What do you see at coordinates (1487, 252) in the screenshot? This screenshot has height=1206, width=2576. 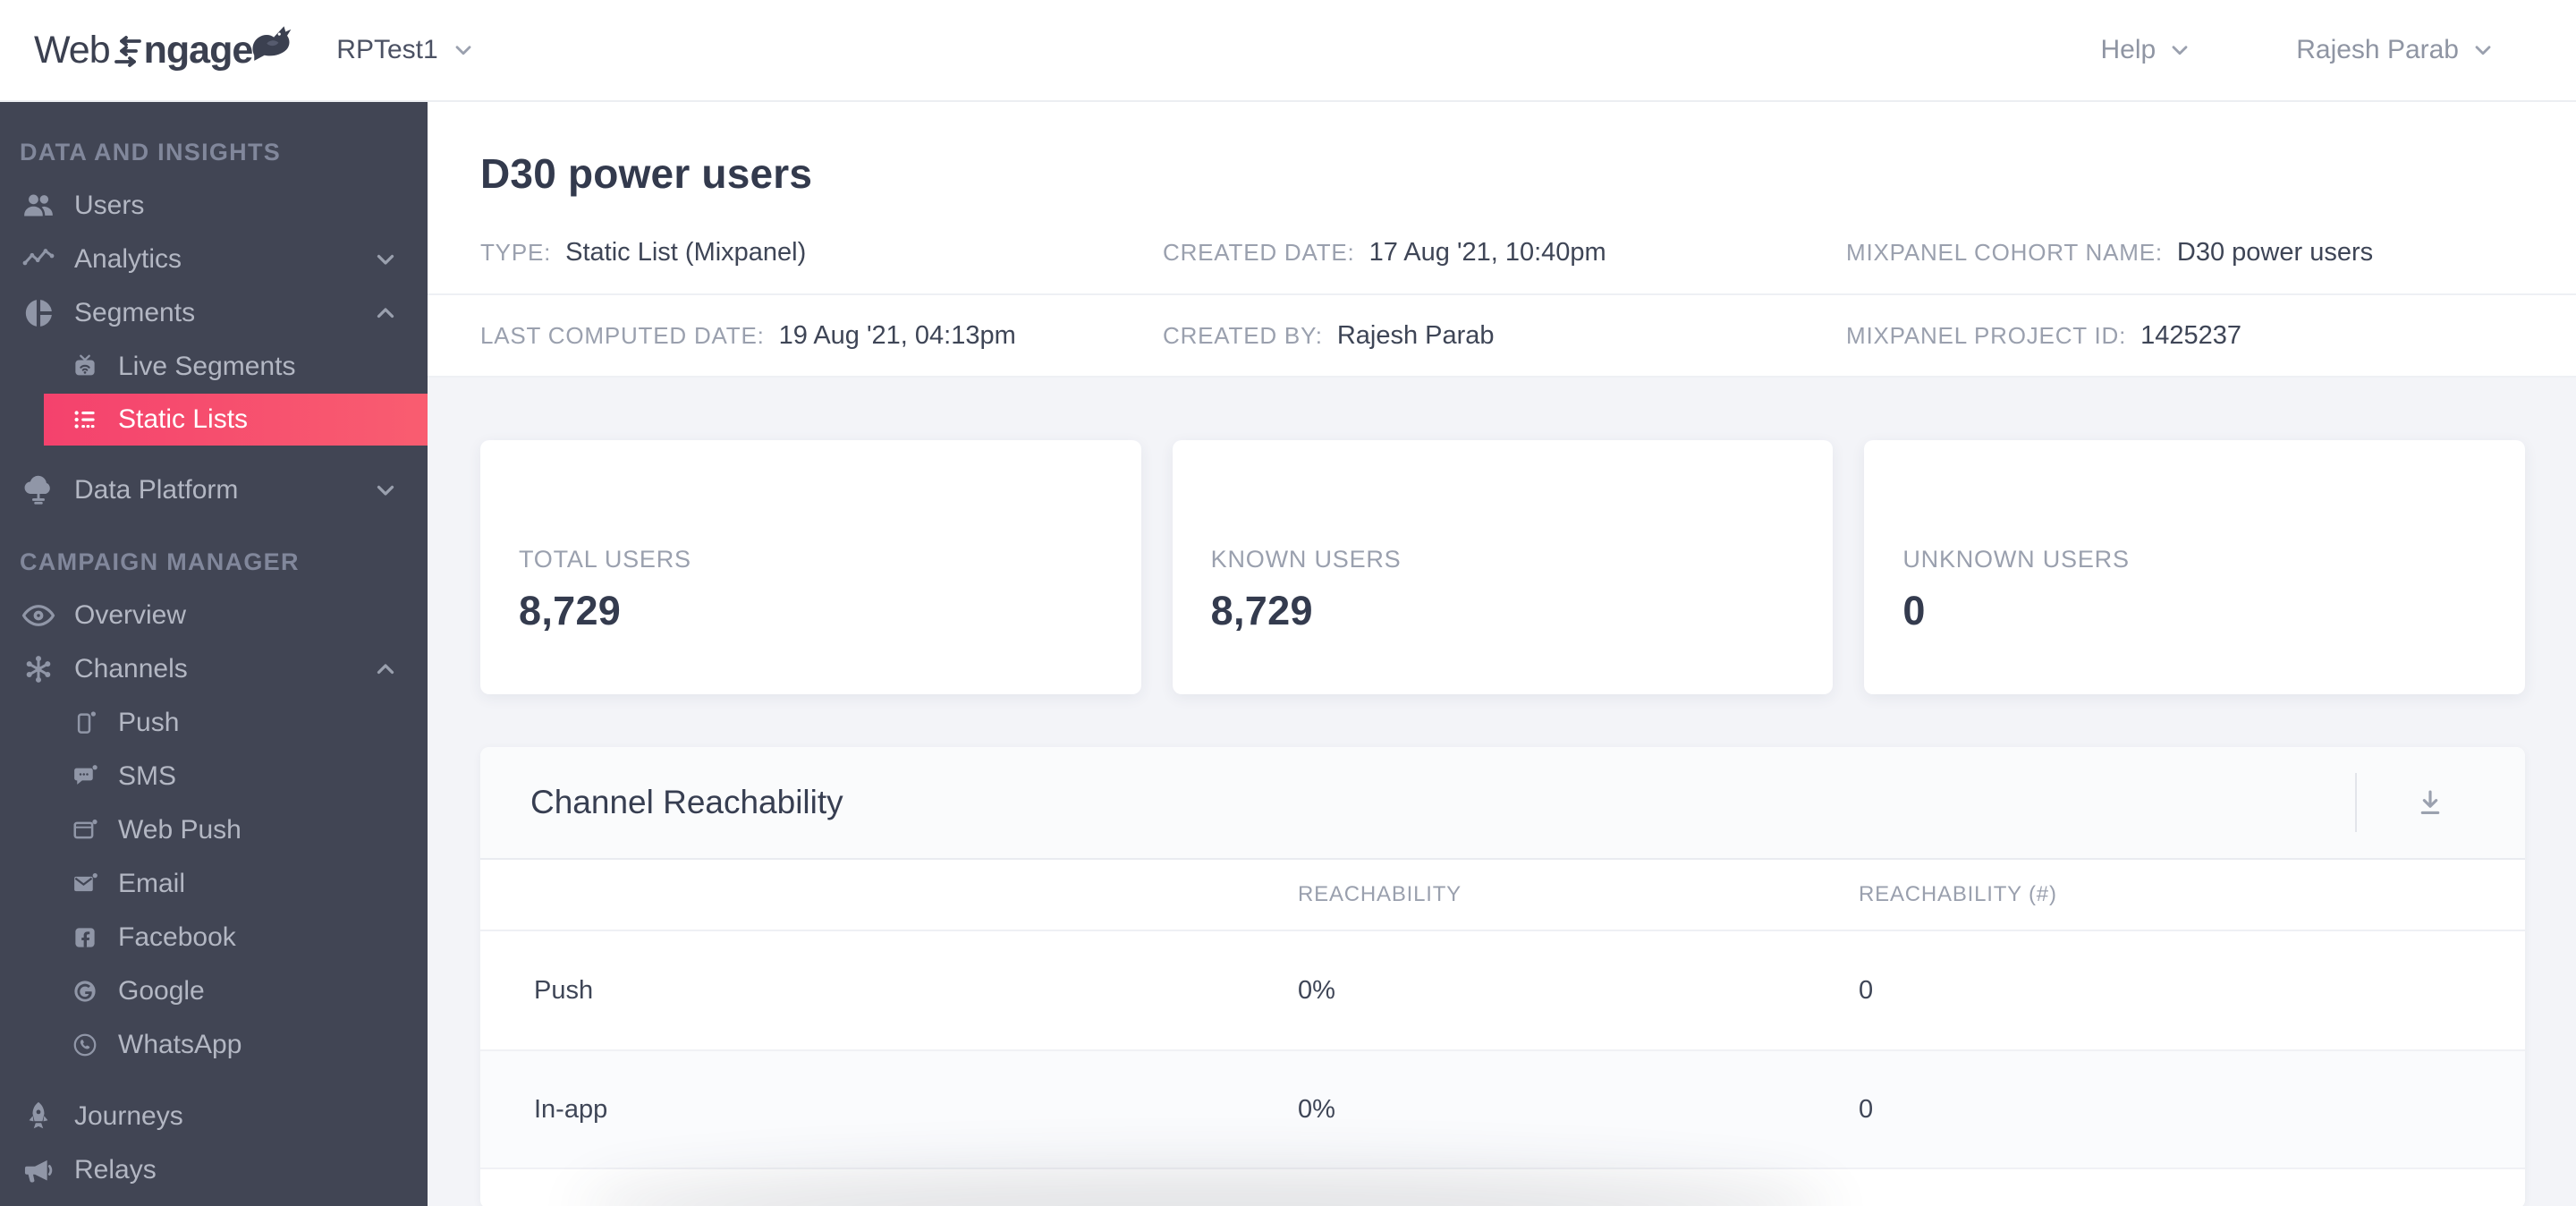 I see `meta-value: 17 Aug '21, 10:40pm` at bounding box center [1487, 252].